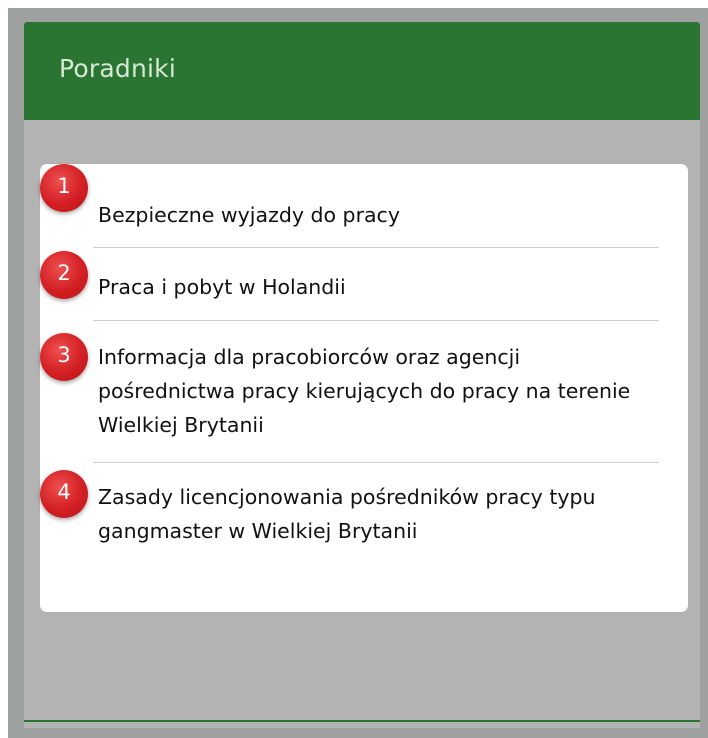  What do you see at coordinates (378, 215) in the screenshot?
I see `guide-link-1: Bezpieczne wyjazdy do pracy` at bounding box center [378, 215].